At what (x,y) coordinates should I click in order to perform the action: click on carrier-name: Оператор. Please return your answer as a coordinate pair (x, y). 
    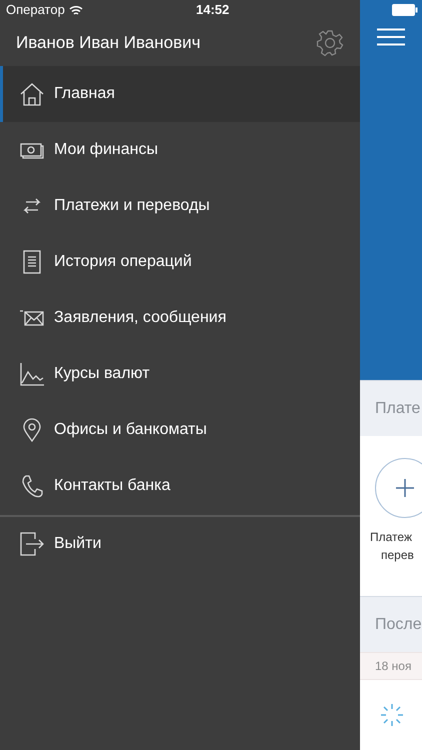
    Looking at the image, I should click on (35, 10).